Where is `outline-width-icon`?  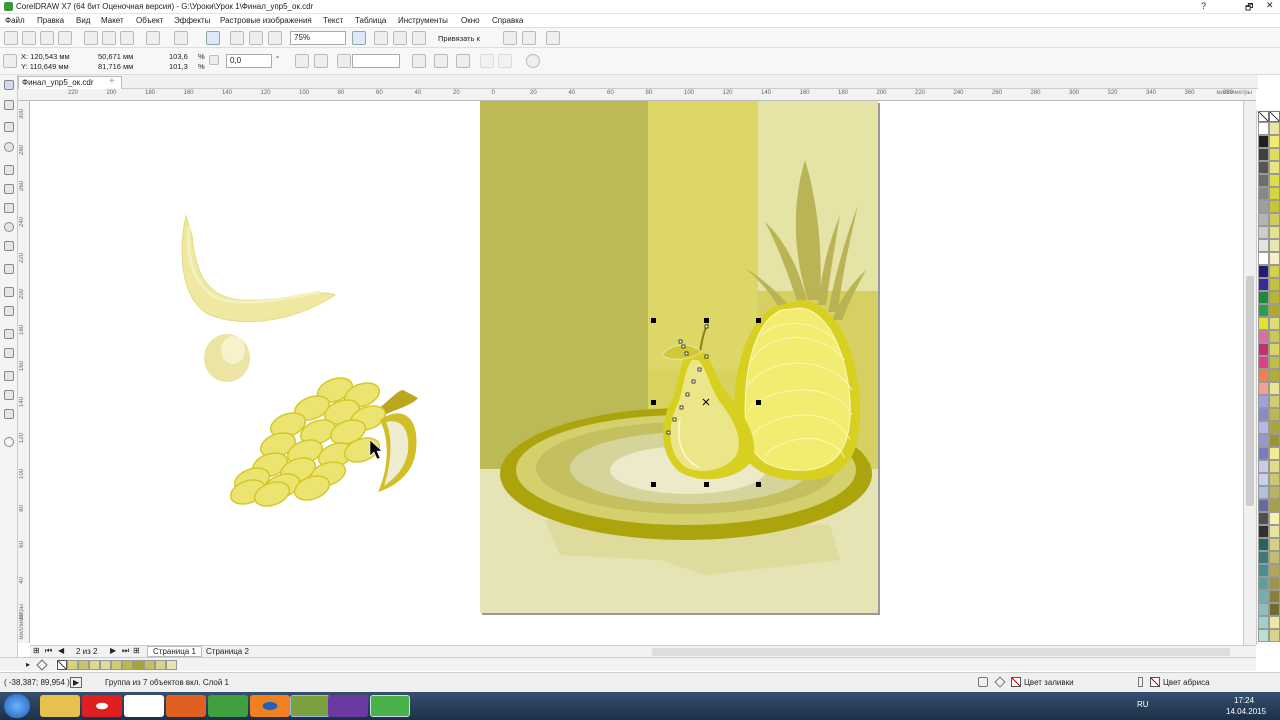 outline-width-icon is located at coordinates (344, 61).